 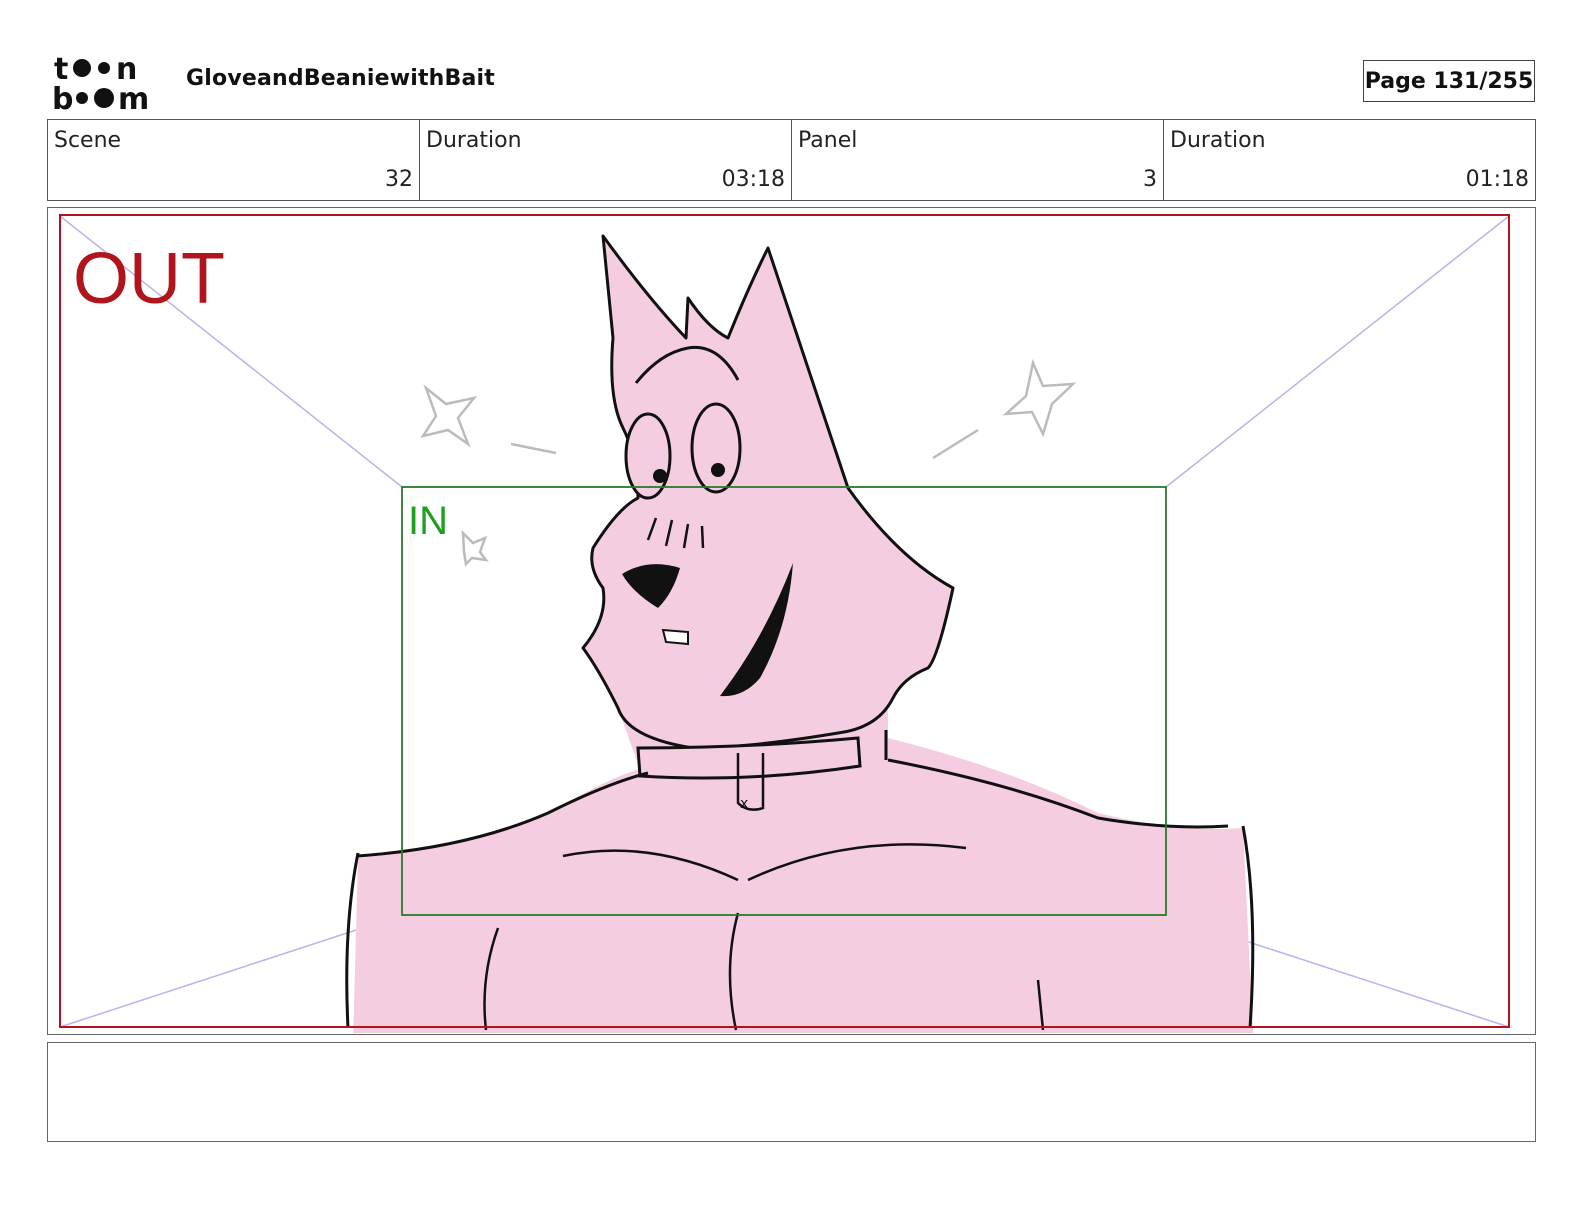 What do you see at coordinates (978, 160) in the screenshot?
I see `panel-cell: Panel 3` at bounding box center [978, 160].